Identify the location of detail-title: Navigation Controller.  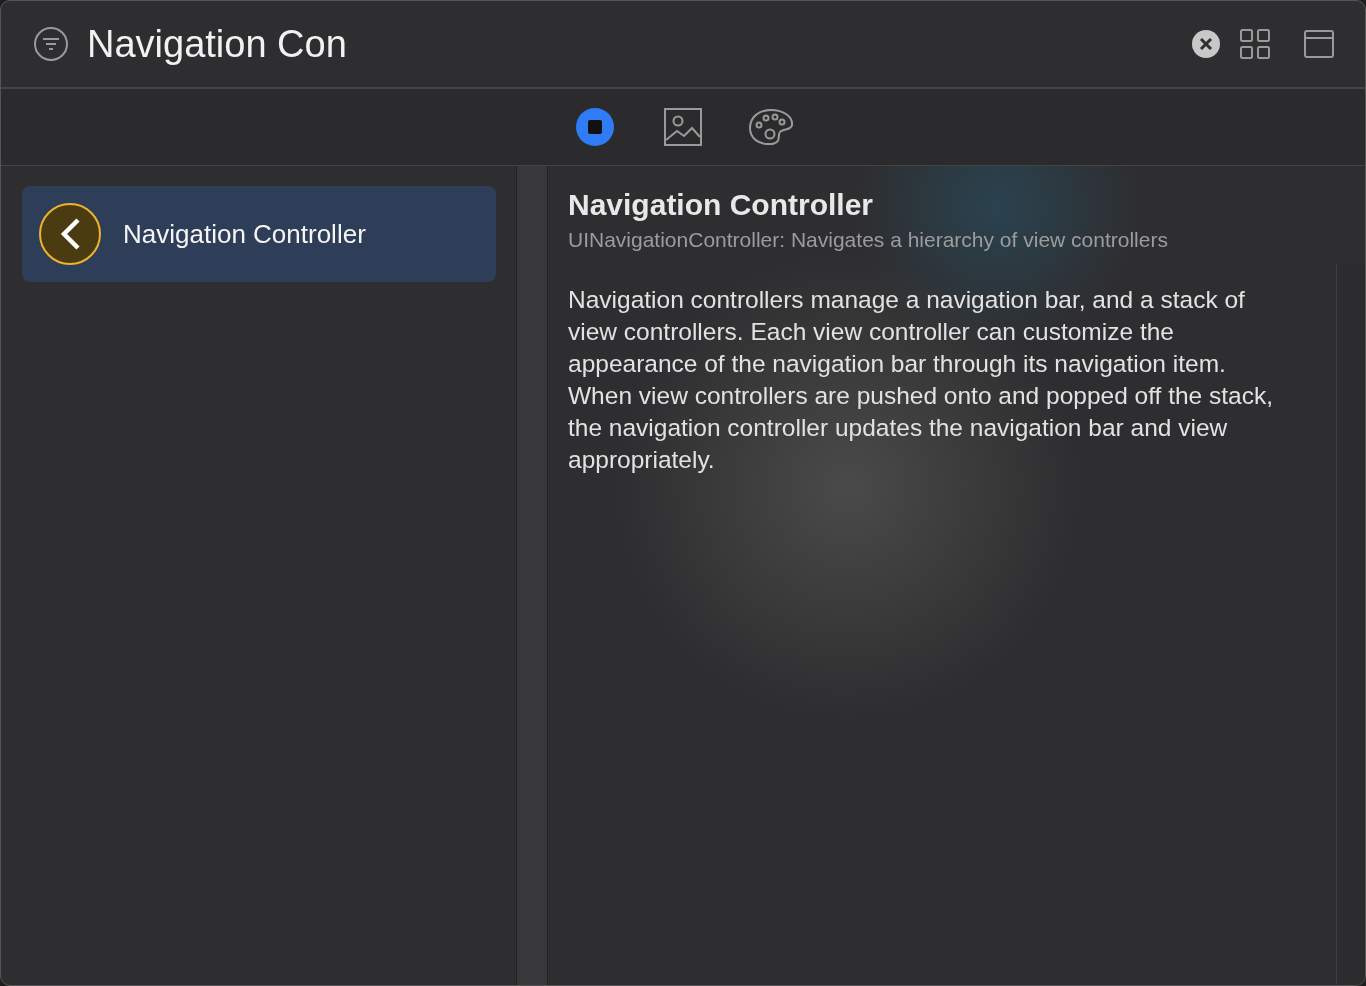
(721, 205).